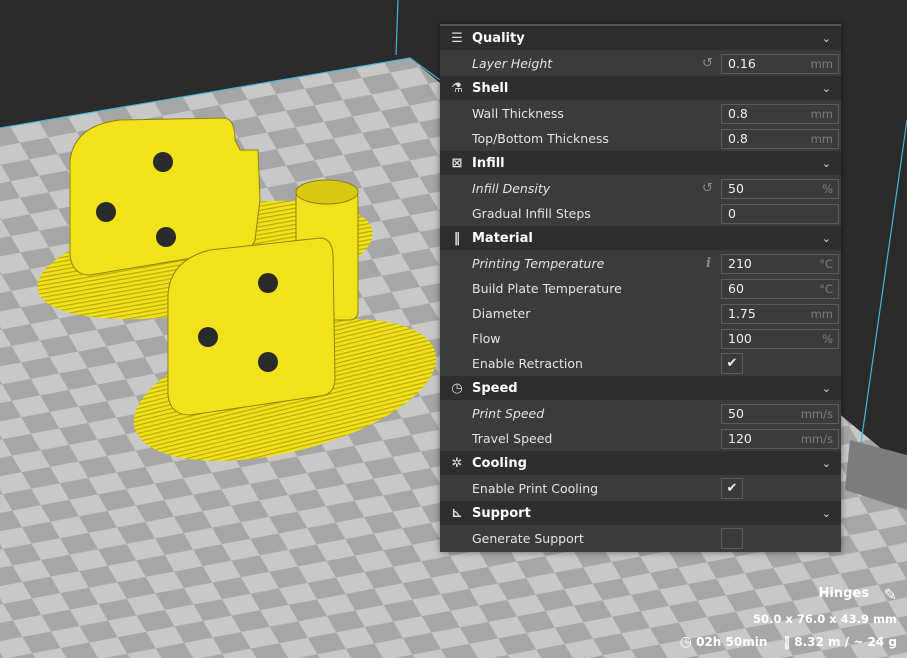  I want to click on setting-label: Diameter, so click(501, 313).